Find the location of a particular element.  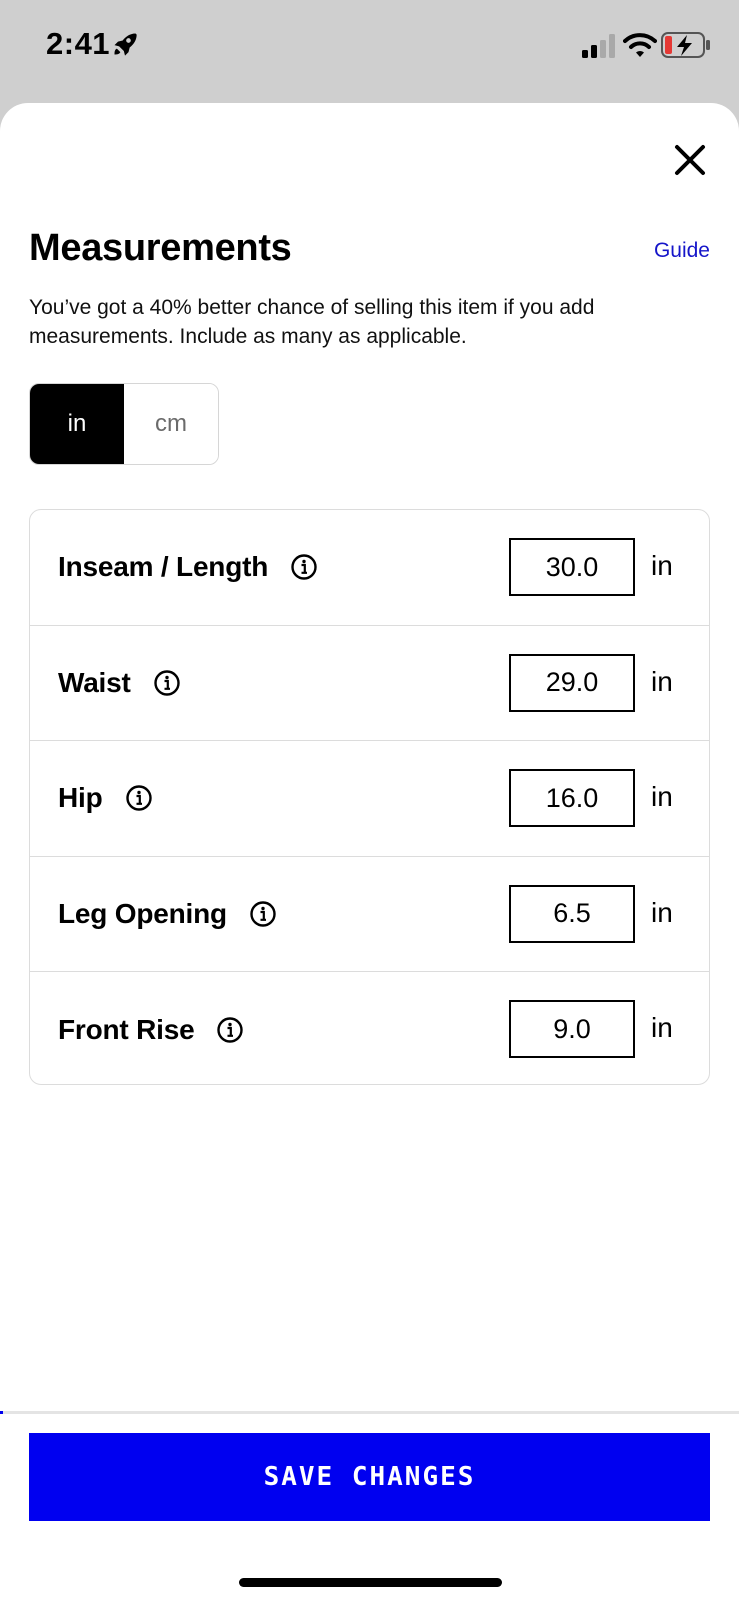

footer-divider is located at coordinates (369, 1412).